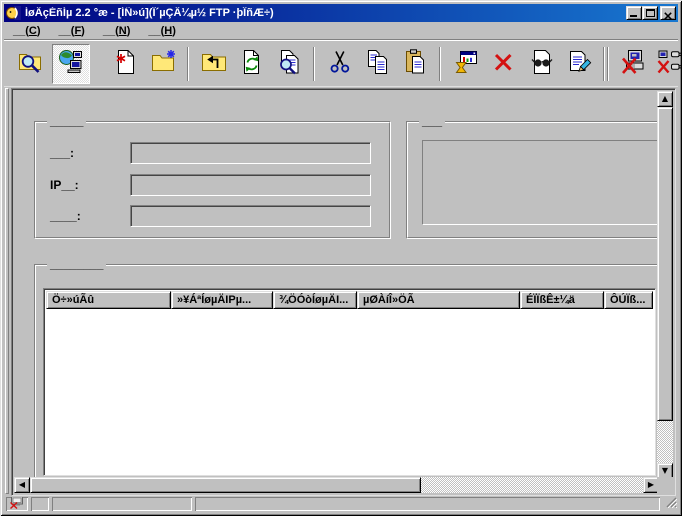 The height and width of the screenshot is (516, 682). I want to click on paste-icon, so click(416, 63).